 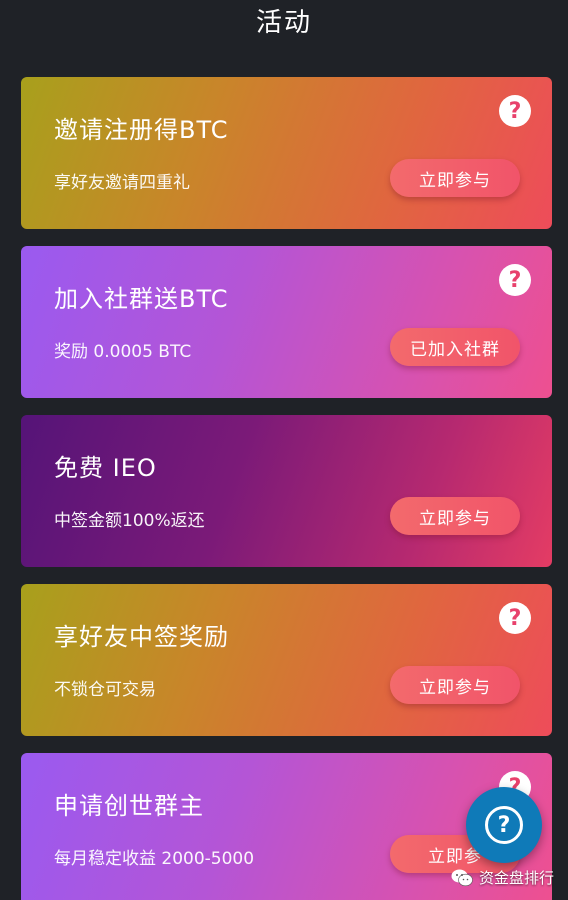 I want to click on card-subtitle: 不锁仓可交易, so click(x=105, y=690).